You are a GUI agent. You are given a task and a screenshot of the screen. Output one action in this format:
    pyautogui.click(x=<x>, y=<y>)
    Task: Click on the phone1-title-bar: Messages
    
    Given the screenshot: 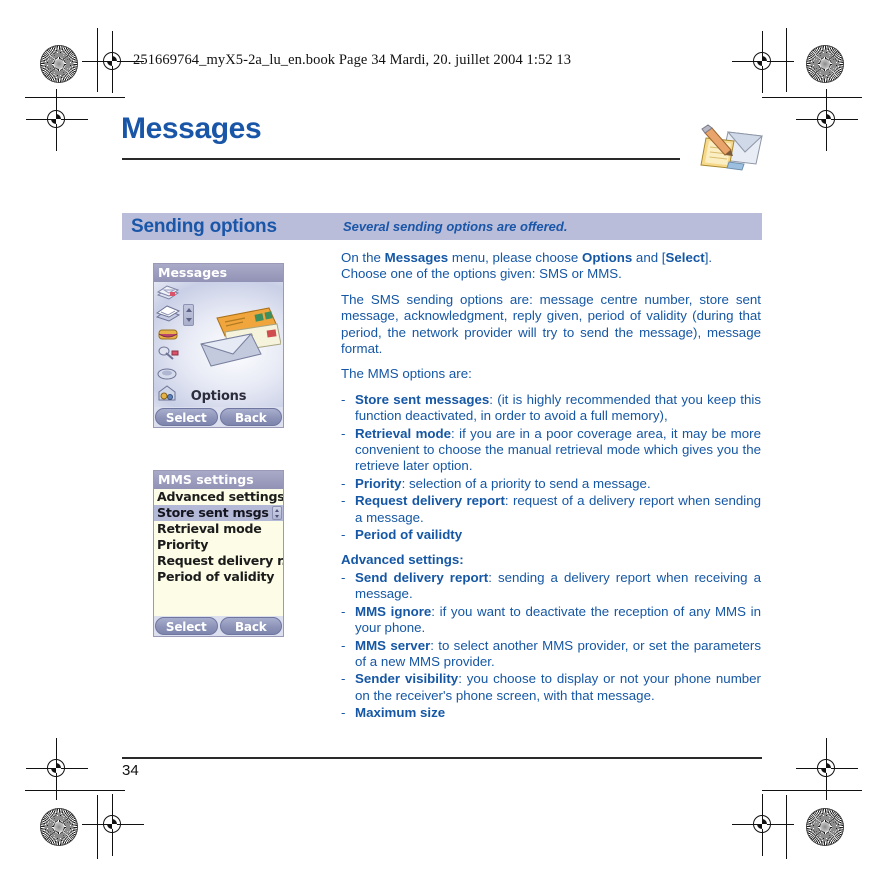 What is the action you would take?
    pyautogui.click(x=218, y=273)
    